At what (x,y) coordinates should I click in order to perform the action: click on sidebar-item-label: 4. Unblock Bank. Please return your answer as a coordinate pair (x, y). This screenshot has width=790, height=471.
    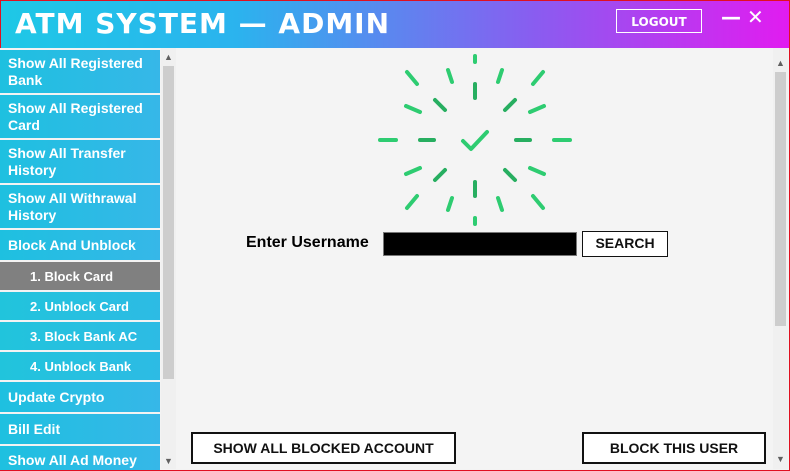
    Looking at the image, I should click on (81, 366).